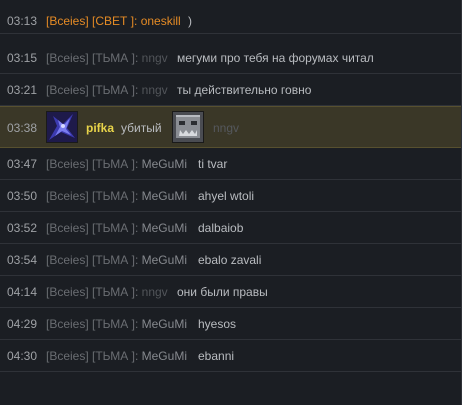 Image resolution: width=462 pixels, height=405 pixels. Describe the element at coordinates (141, 128) in the screenshot. I see `kill-verb: убитый` at that location.